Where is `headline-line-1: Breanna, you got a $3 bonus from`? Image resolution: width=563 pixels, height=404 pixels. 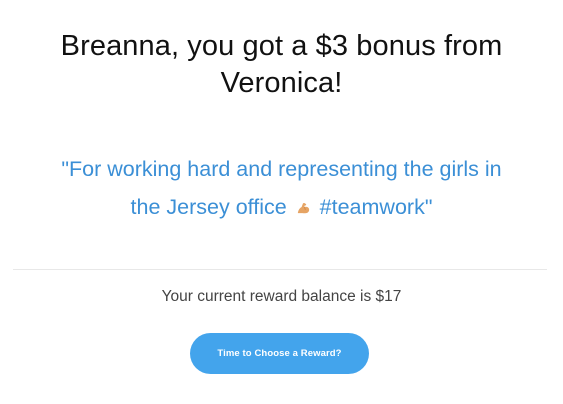 headline-line-1: Breanna, you got a $3 bonus from is located at coordinates (281, 46).